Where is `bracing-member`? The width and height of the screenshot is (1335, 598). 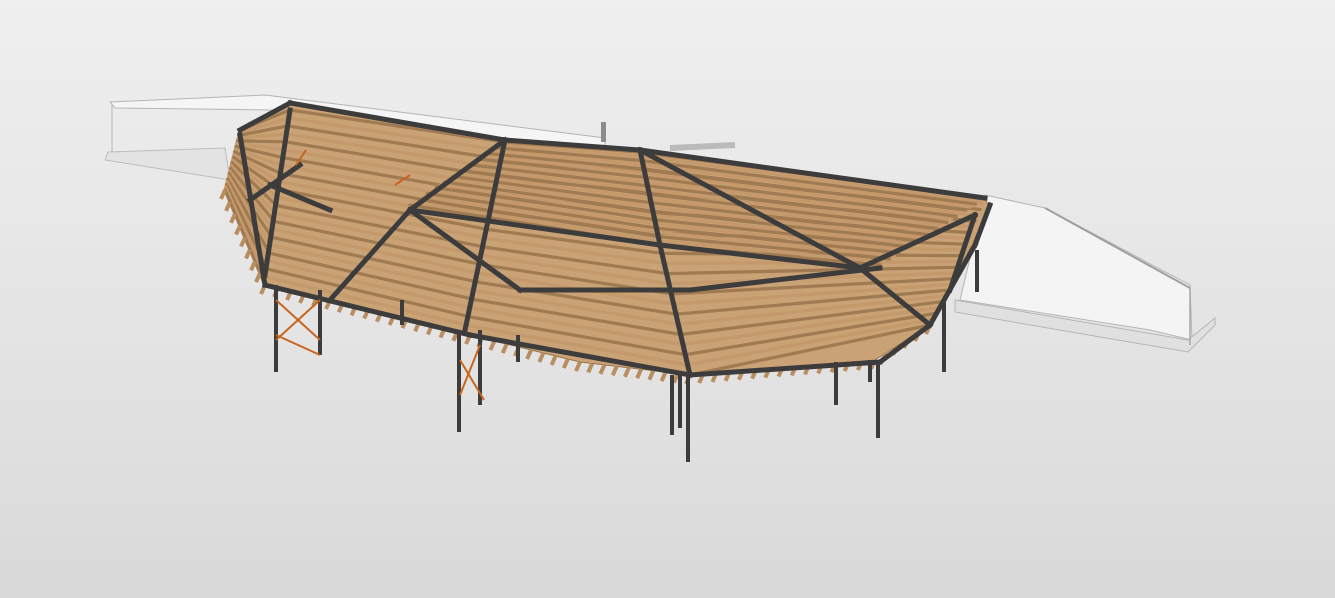
bracing-member is located at coordinates (298, 345).